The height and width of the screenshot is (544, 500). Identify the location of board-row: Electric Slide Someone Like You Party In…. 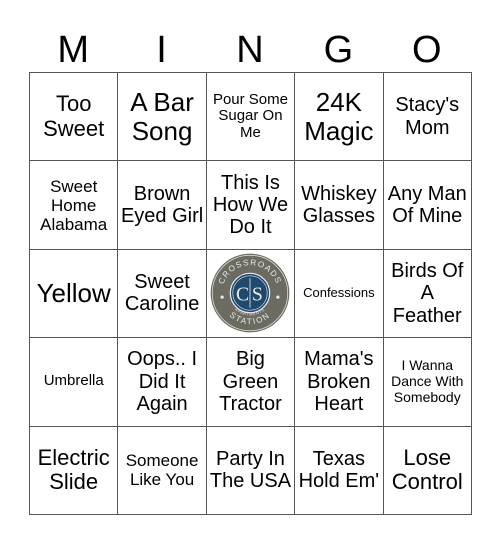
(250, 470).